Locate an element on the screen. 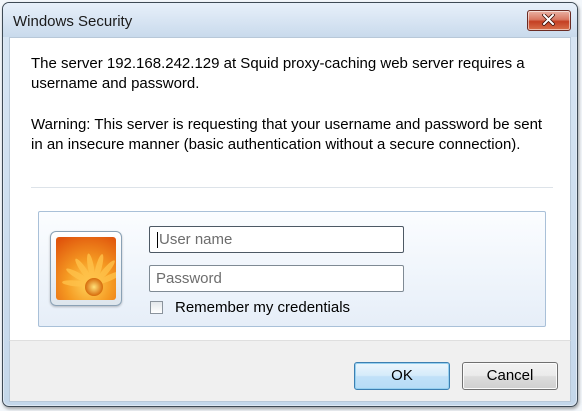 This screenshot has height=411, width=582. separator is located at coordinates (292, 187).